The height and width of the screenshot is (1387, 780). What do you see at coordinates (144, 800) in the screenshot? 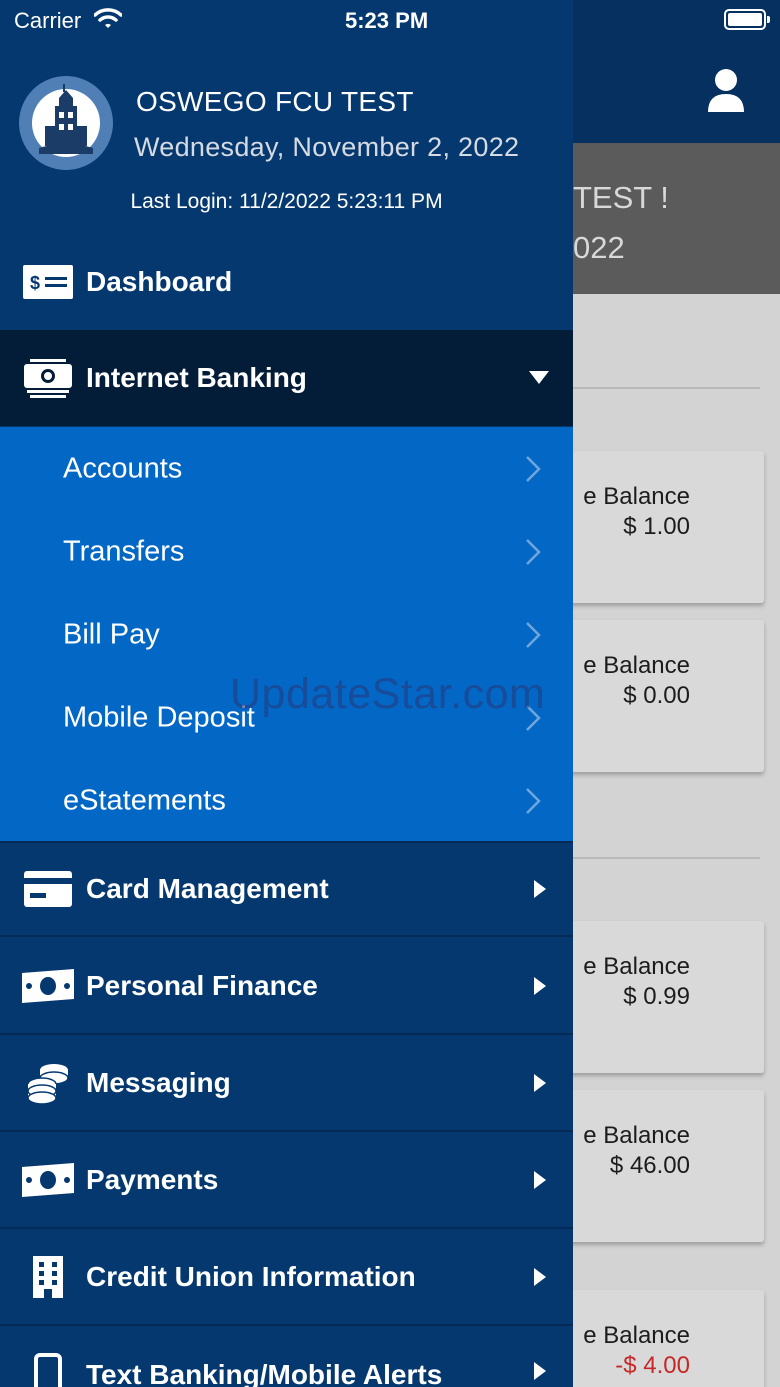
I see `submenu-label: eStatements` at bounding box center [144, 800].